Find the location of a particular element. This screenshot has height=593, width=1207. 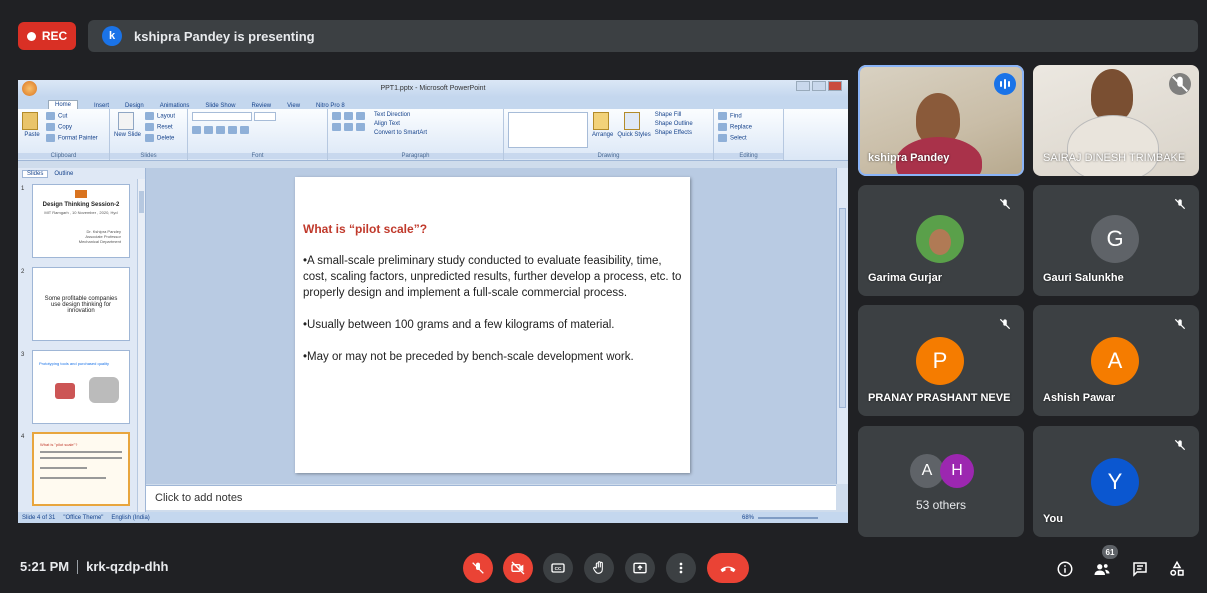

quick-styles-icon is located at coordinates (632, 121).